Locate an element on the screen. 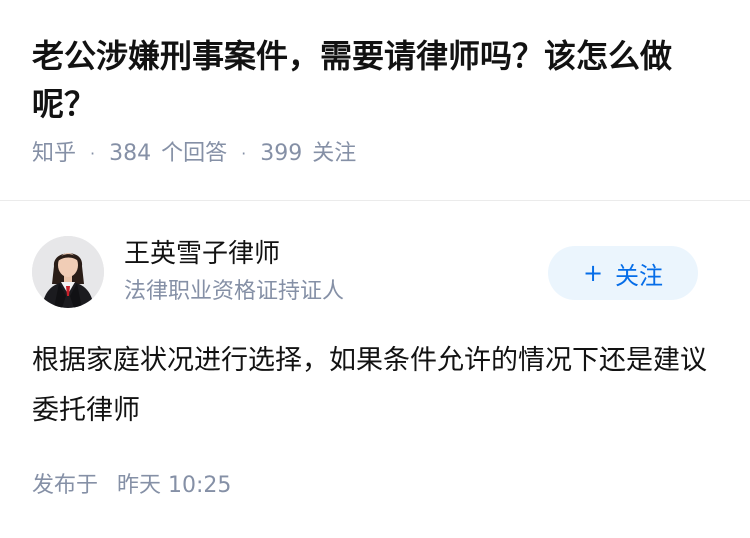  lawyer-portrait-avatar-icon is located at coordinates (68, 272).